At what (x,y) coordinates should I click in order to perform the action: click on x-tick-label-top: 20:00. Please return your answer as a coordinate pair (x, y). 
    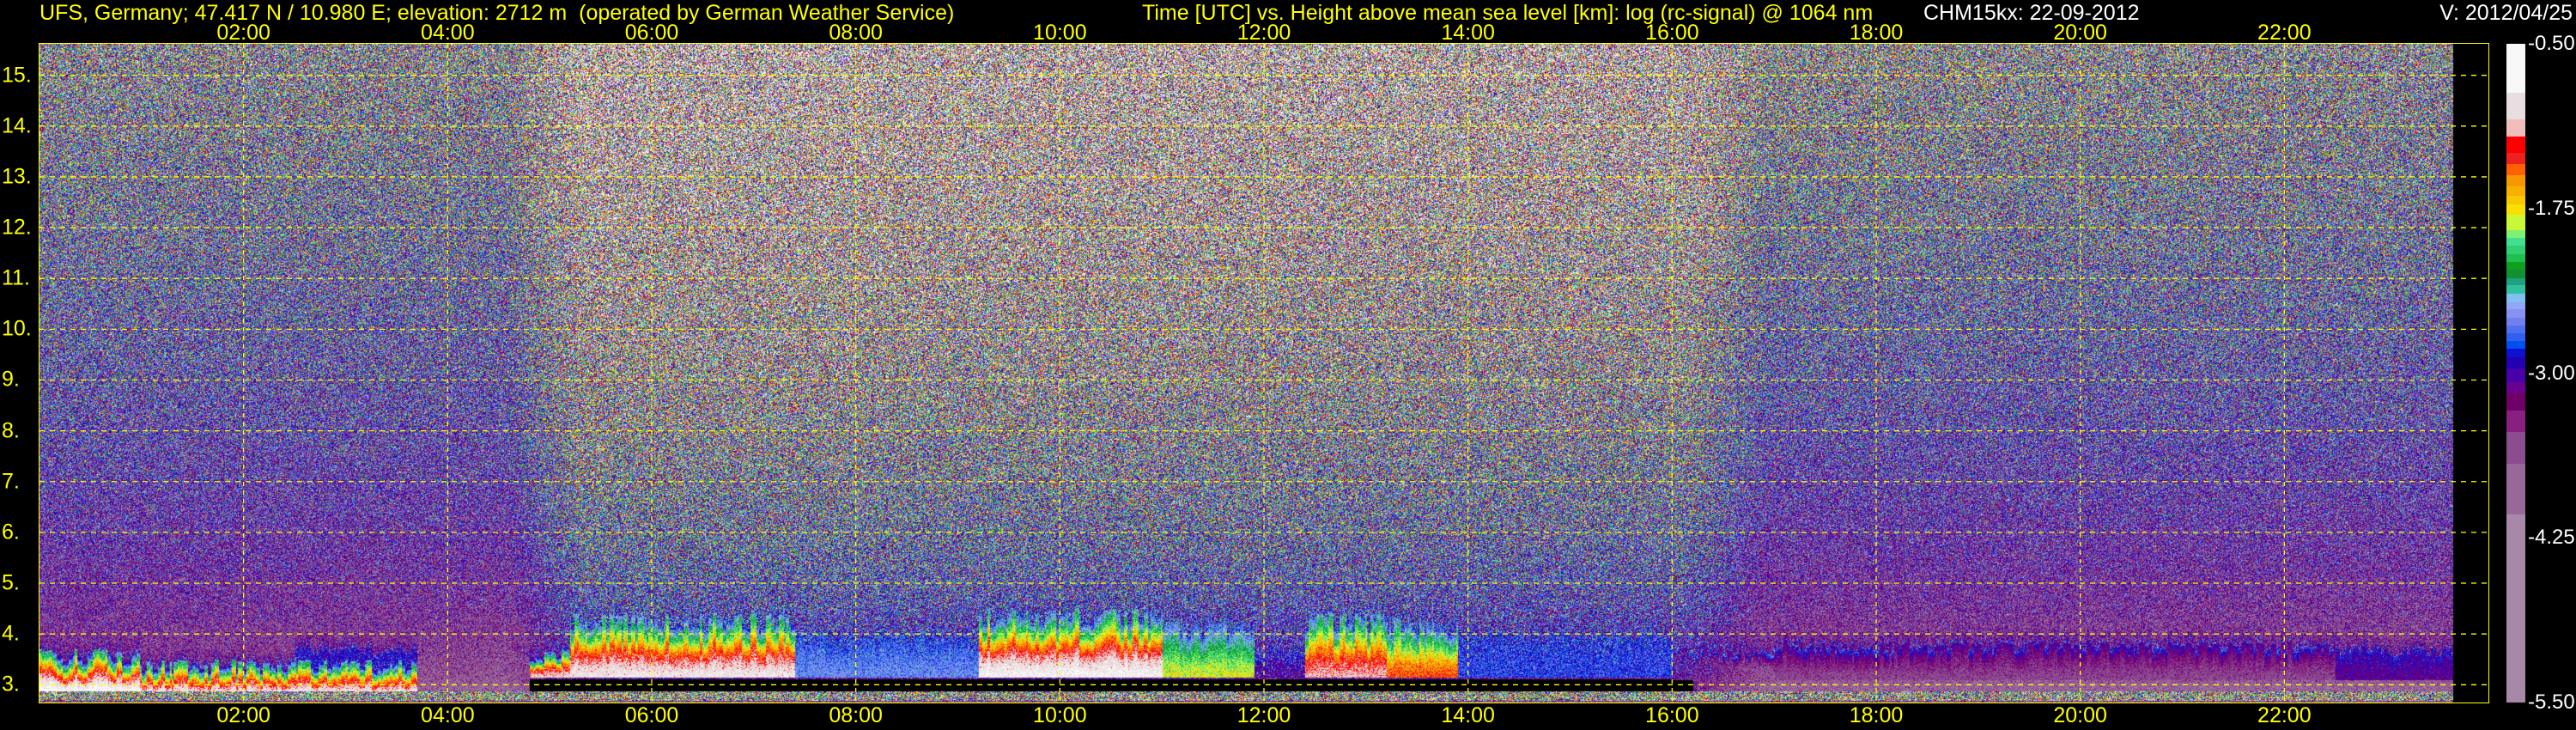
    Looking at the image, I should click on (2080, 33).